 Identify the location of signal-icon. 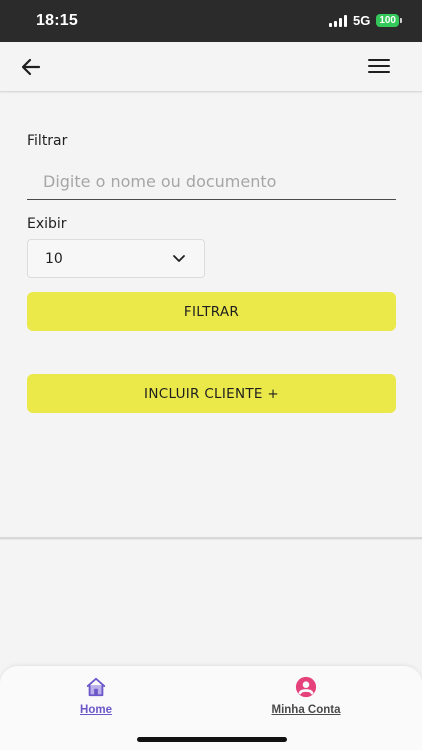
(337, 20).